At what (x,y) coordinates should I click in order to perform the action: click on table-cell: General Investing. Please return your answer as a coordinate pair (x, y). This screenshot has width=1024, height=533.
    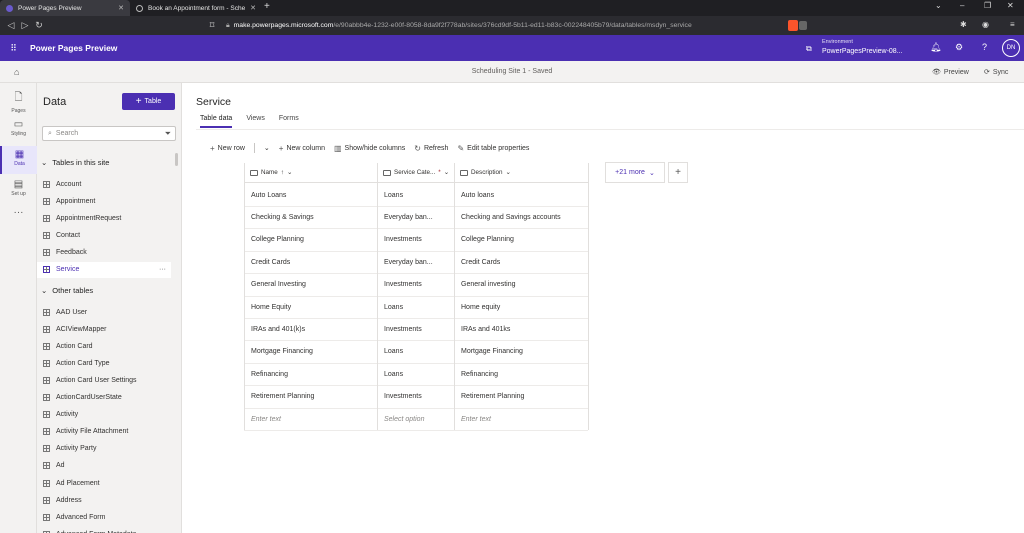
    Looking at the image, I should click on (310, 285).